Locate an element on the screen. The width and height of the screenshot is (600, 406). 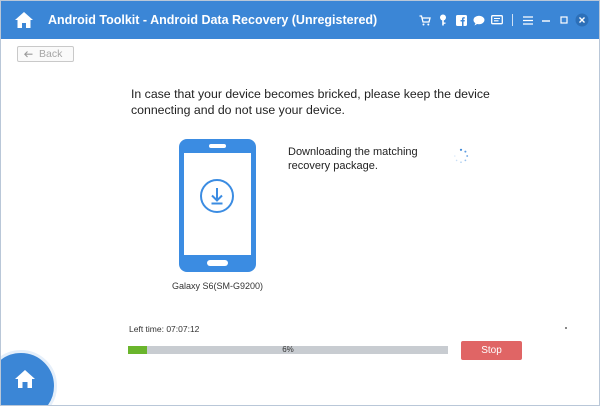
phone-screen is located at coordinates (217, 204).